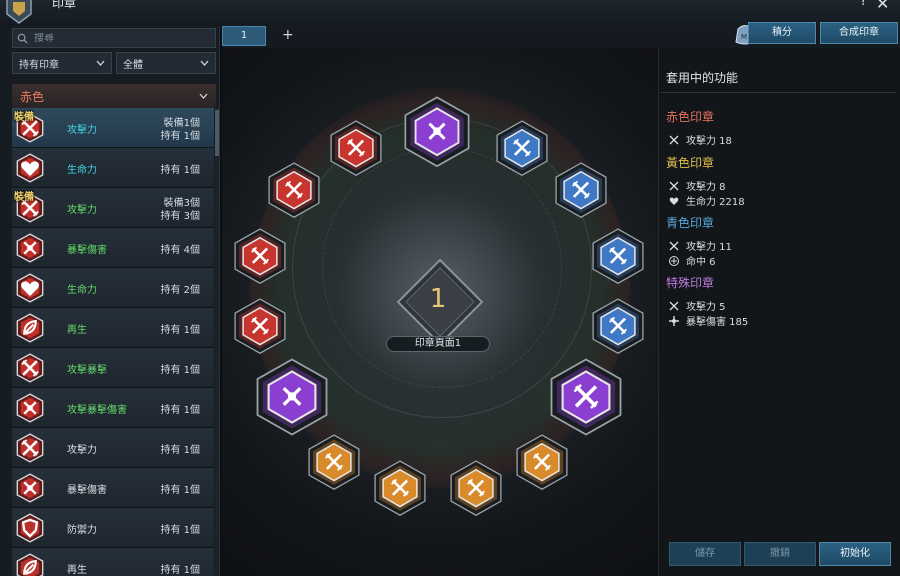 The image size is (900, 576). Describe the element at coordinates (690, 223) in the screenshot. I see `applied-section-title: 青色印章` at that location.